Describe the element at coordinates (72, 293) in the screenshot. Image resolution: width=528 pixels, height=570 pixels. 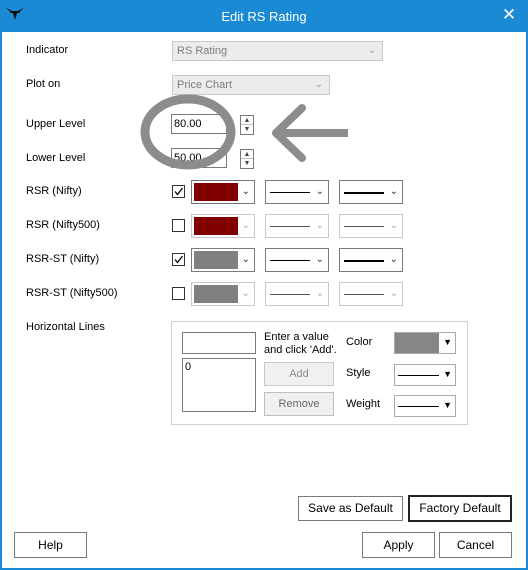
I see `series-label: RSR-ST (Nifty500)` at that location.